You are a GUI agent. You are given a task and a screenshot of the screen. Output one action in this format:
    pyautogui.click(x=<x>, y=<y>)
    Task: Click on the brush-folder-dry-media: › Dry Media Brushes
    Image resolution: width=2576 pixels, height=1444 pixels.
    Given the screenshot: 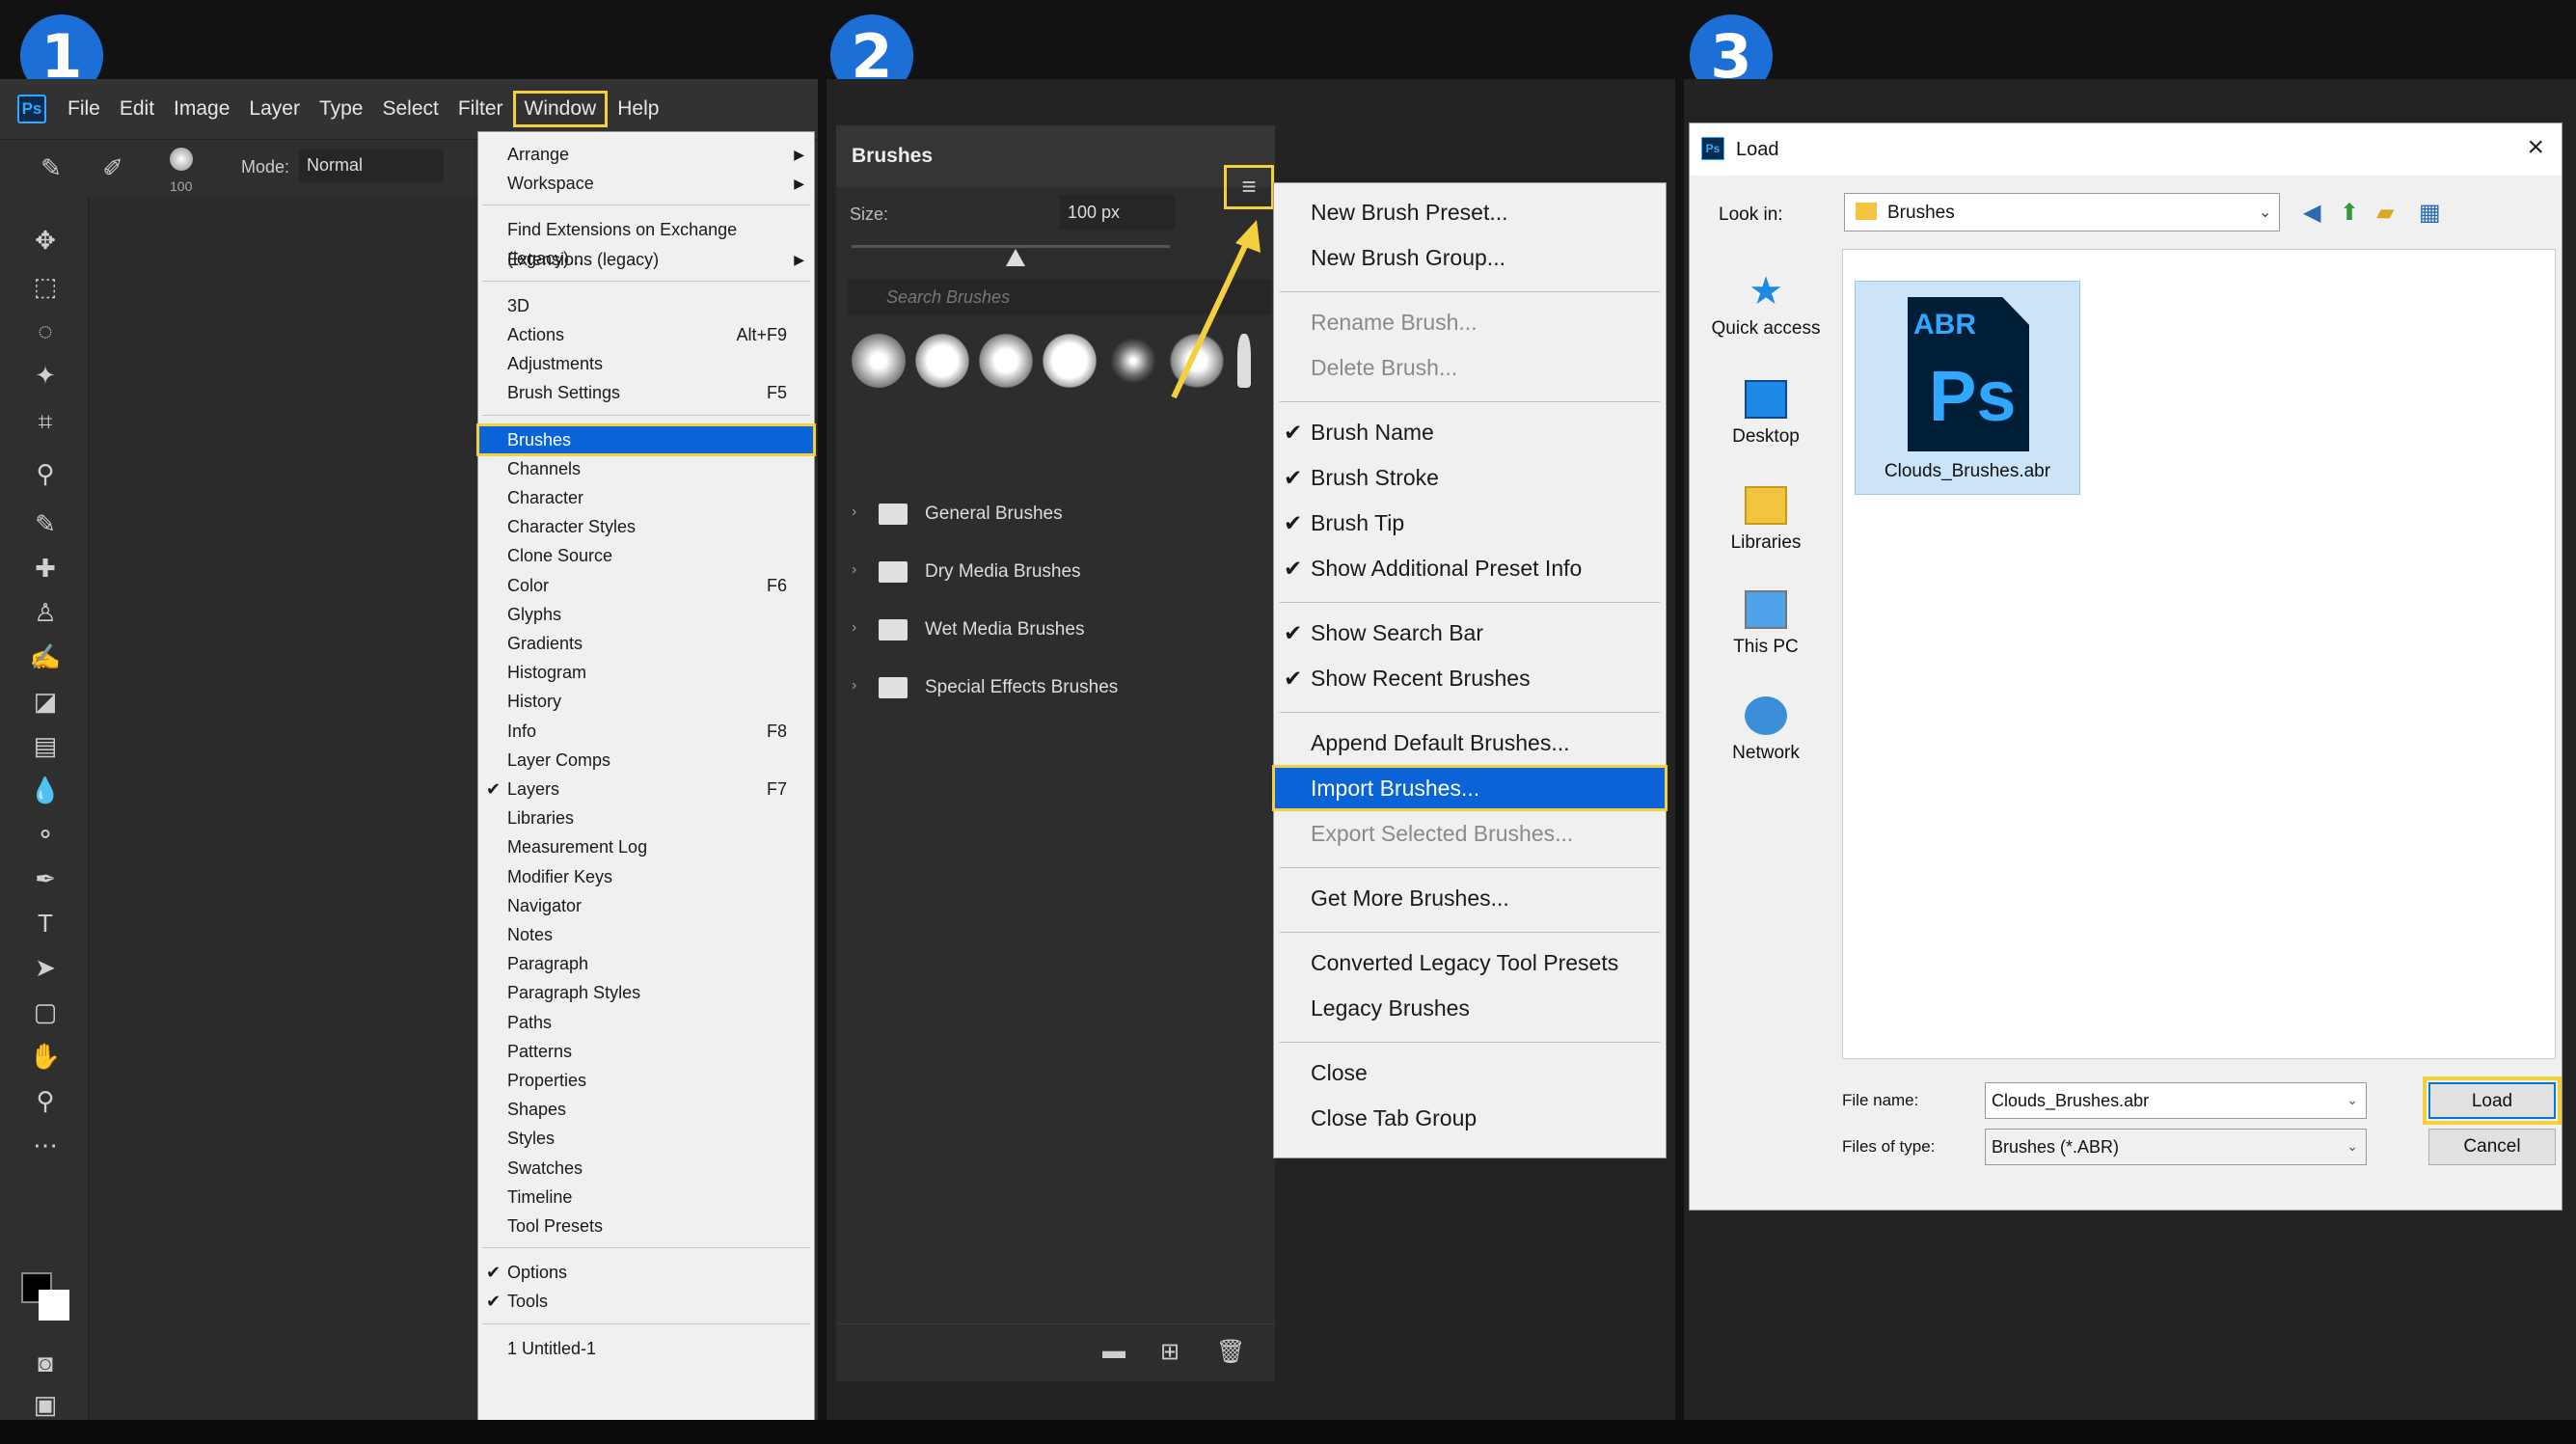 What is the action you would take?
    pyautogui.click(x=1060, y=573)
    